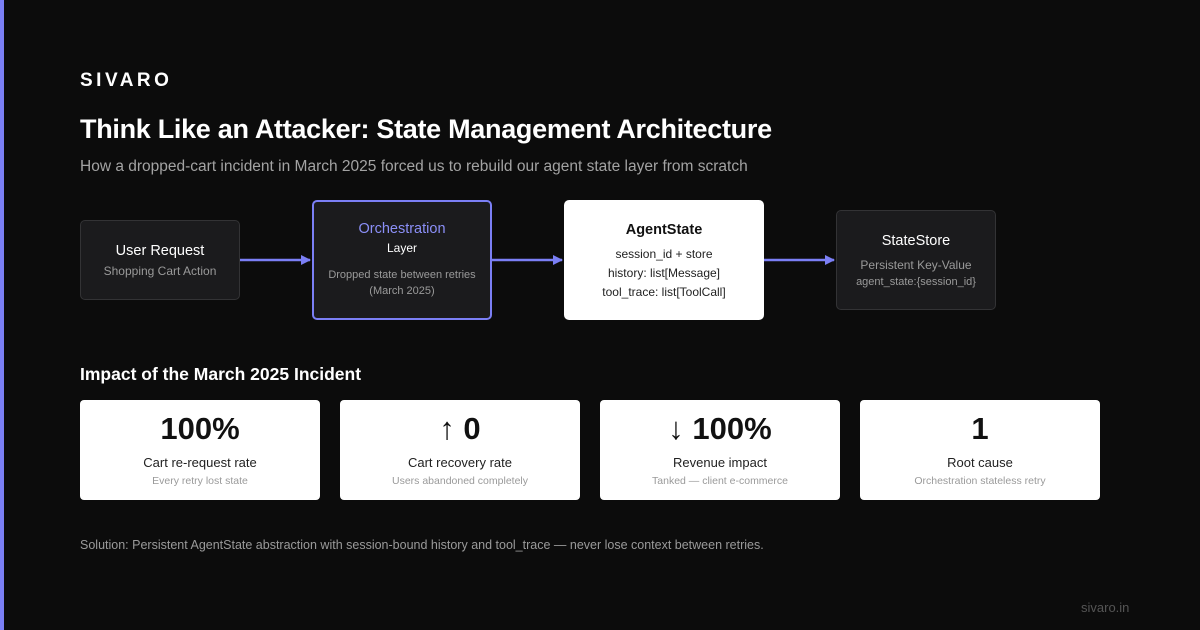 This screenshot has width=1200, height=630. Describe the element at coordinates (402, 229) in the screenshot. I see `node-orchestration-title: Orchestration` at that location.